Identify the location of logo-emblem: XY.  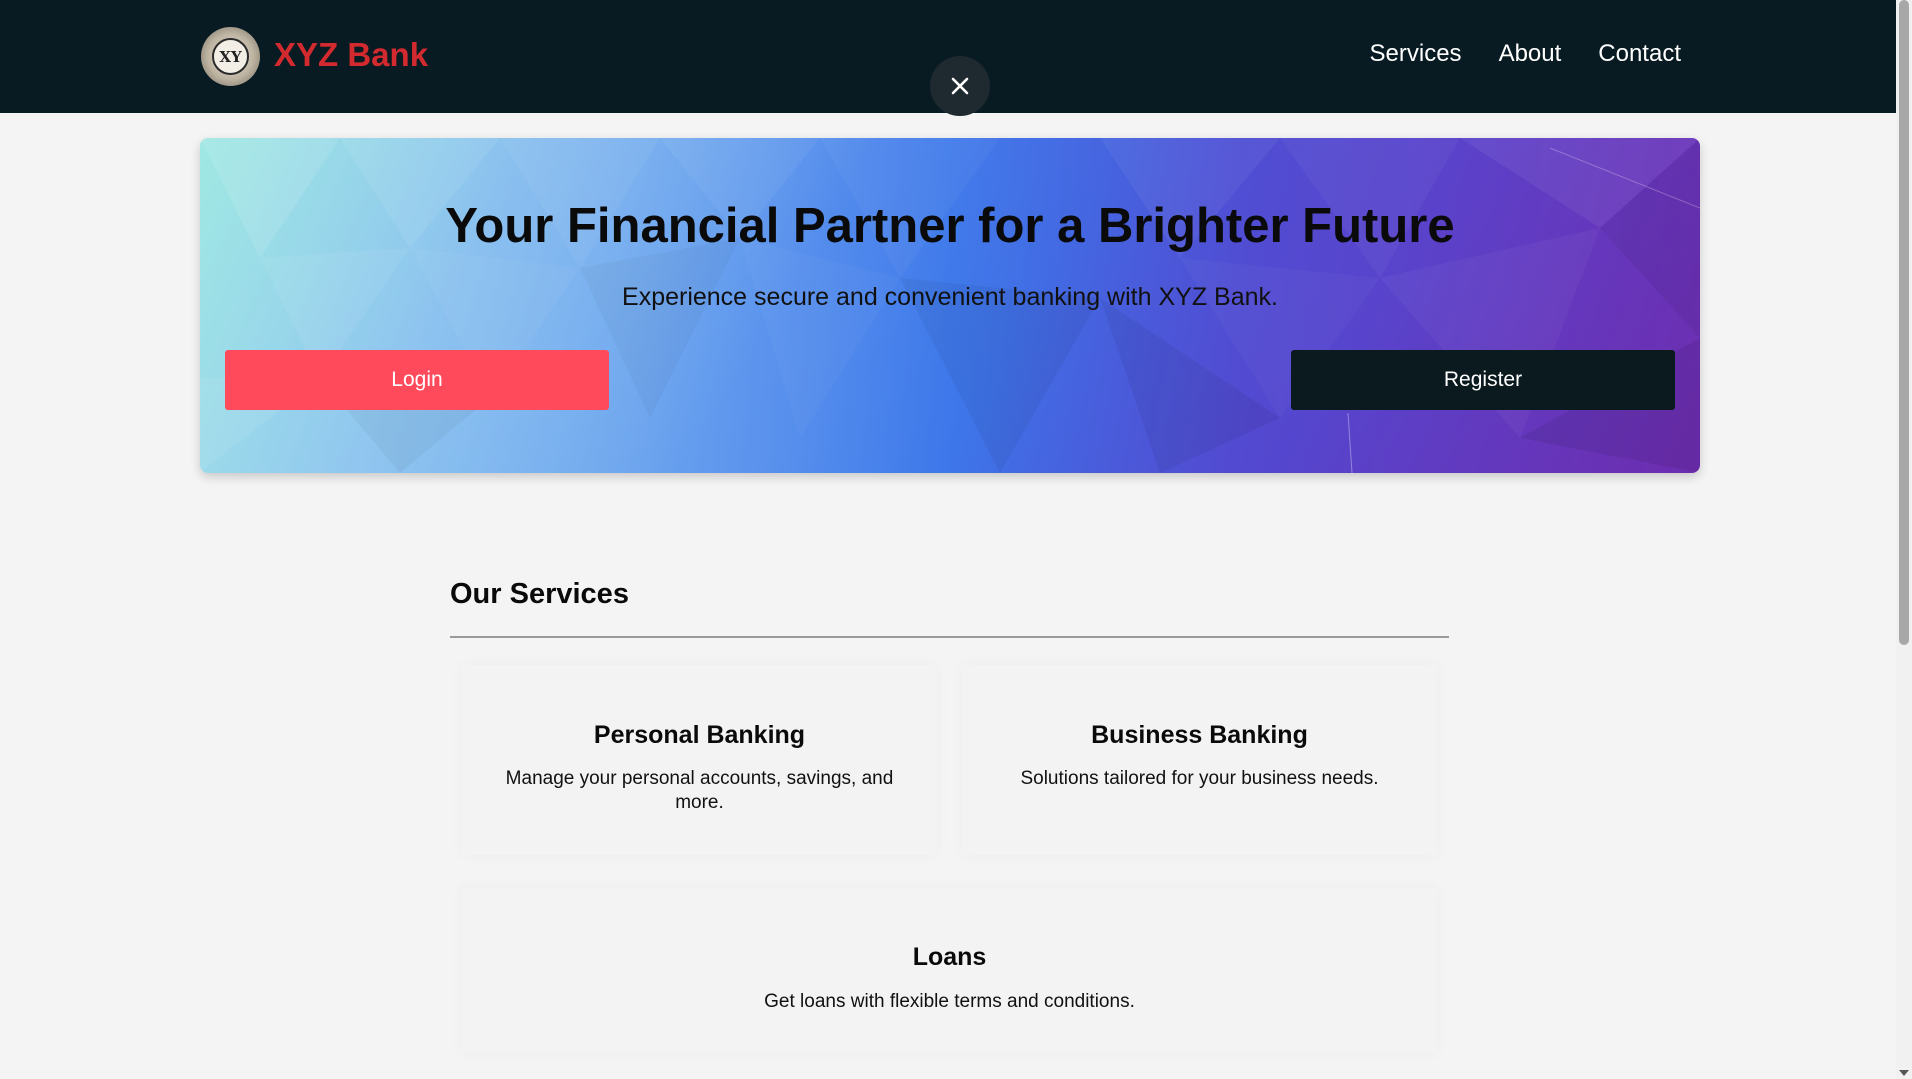
(230, 56).